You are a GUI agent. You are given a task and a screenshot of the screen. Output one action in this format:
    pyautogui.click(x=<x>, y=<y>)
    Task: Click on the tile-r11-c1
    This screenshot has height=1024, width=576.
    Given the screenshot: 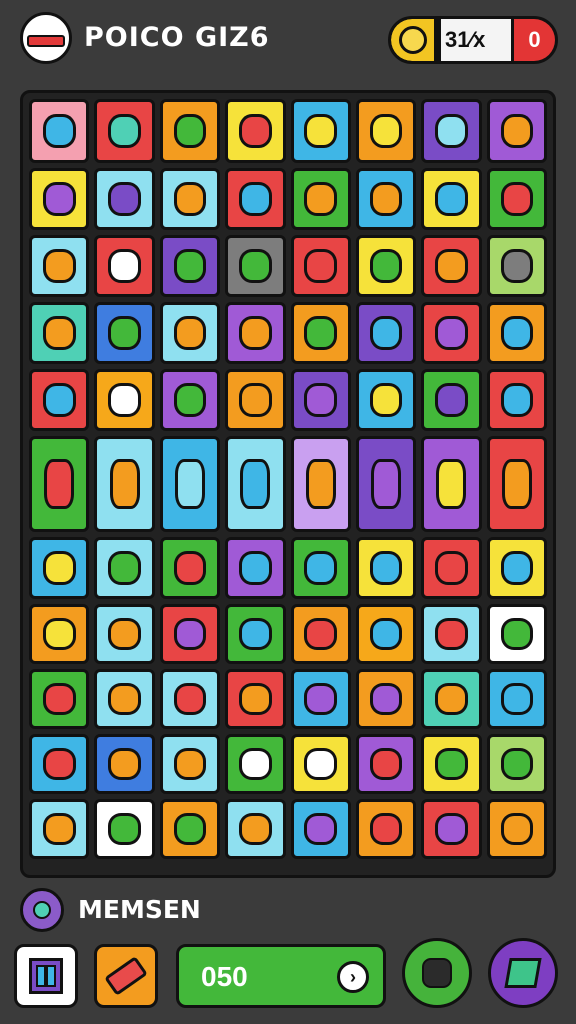 What is the action you would take?
    pyautogui.click(x=59, y=829)
    